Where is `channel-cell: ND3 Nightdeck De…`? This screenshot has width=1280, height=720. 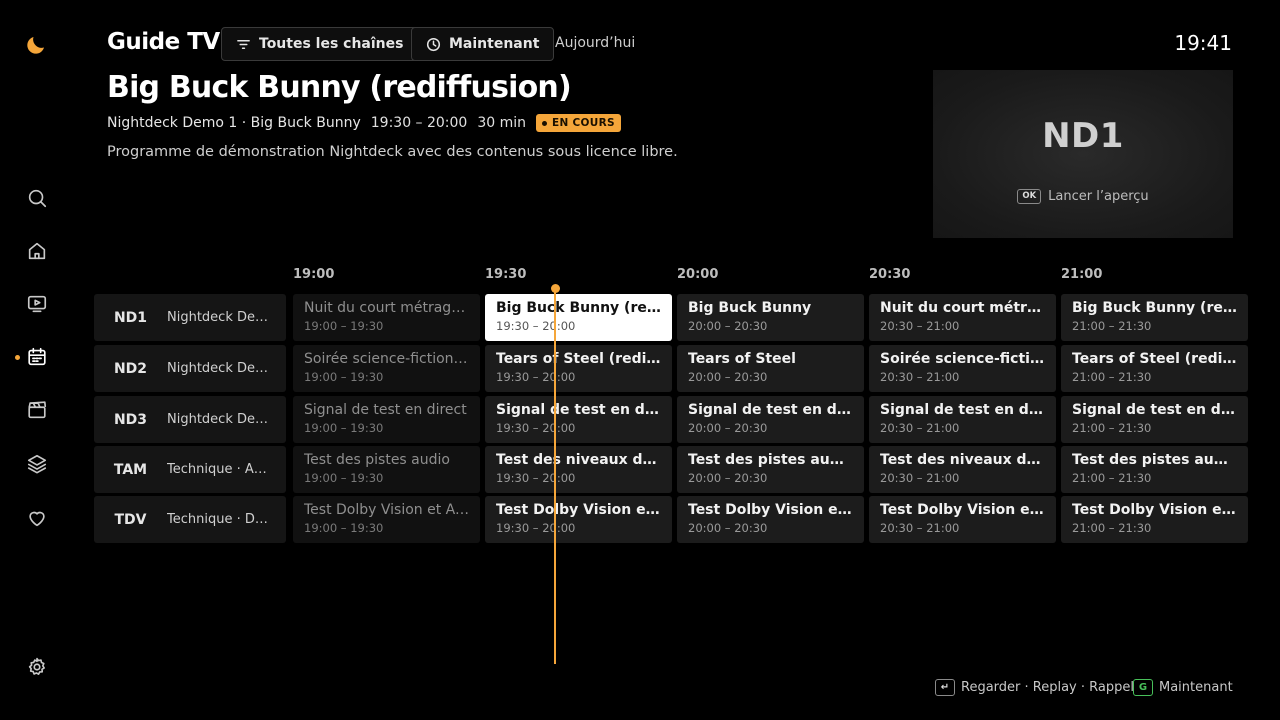
channel-cell: ND3 Nightdeck De… is located at coordinates (190, 419).